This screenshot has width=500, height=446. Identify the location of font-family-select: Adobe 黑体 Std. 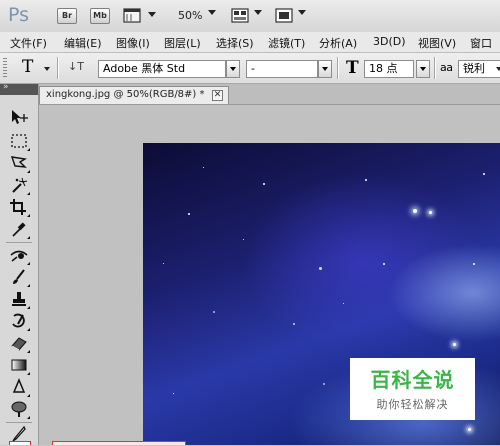
(162, 69).